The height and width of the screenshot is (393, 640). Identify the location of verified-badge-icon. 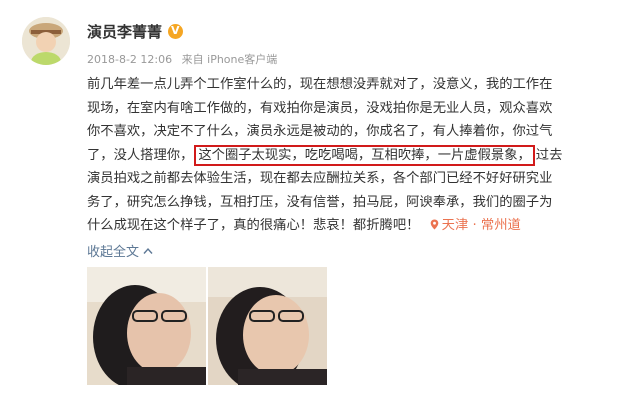
(176, 31).